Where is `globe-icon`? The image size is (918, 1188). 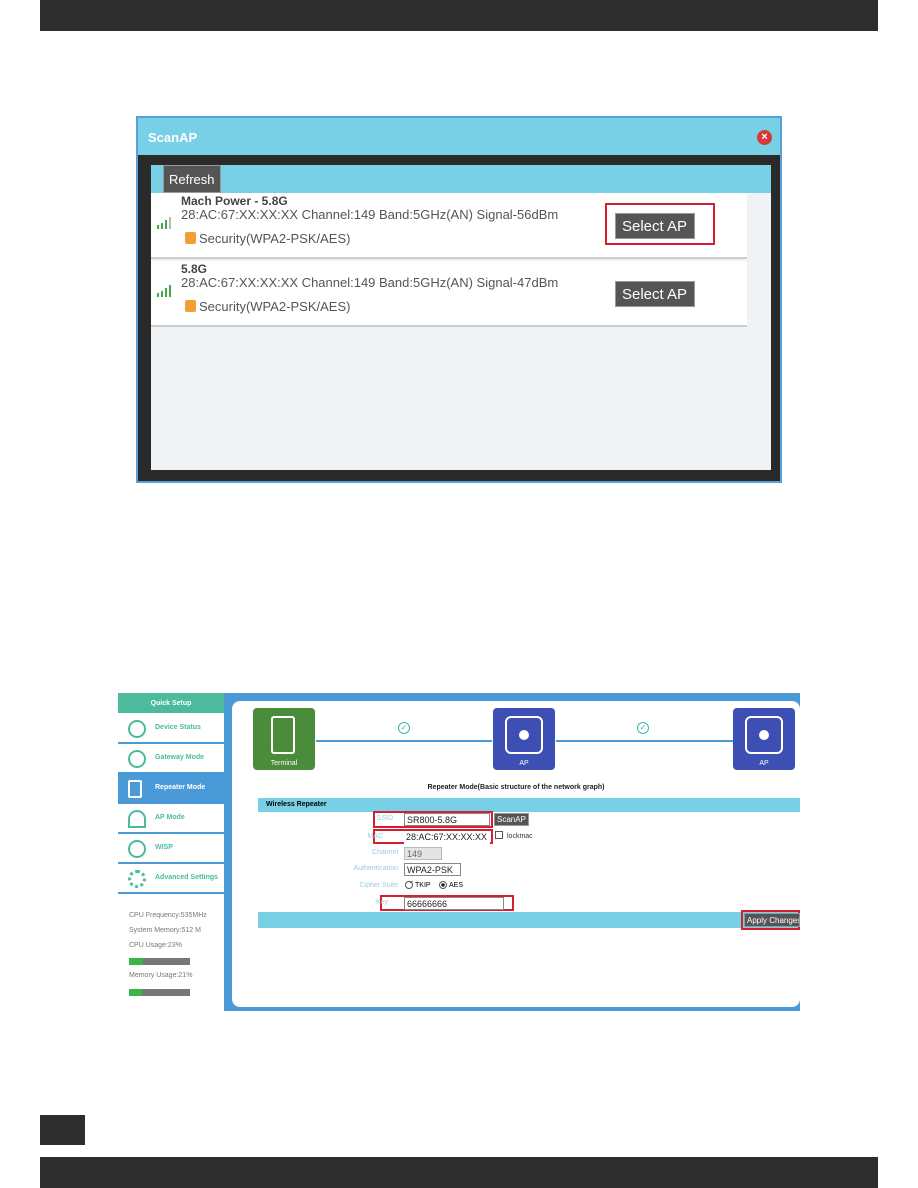 globe-icon is located at coordinates (137, 759).